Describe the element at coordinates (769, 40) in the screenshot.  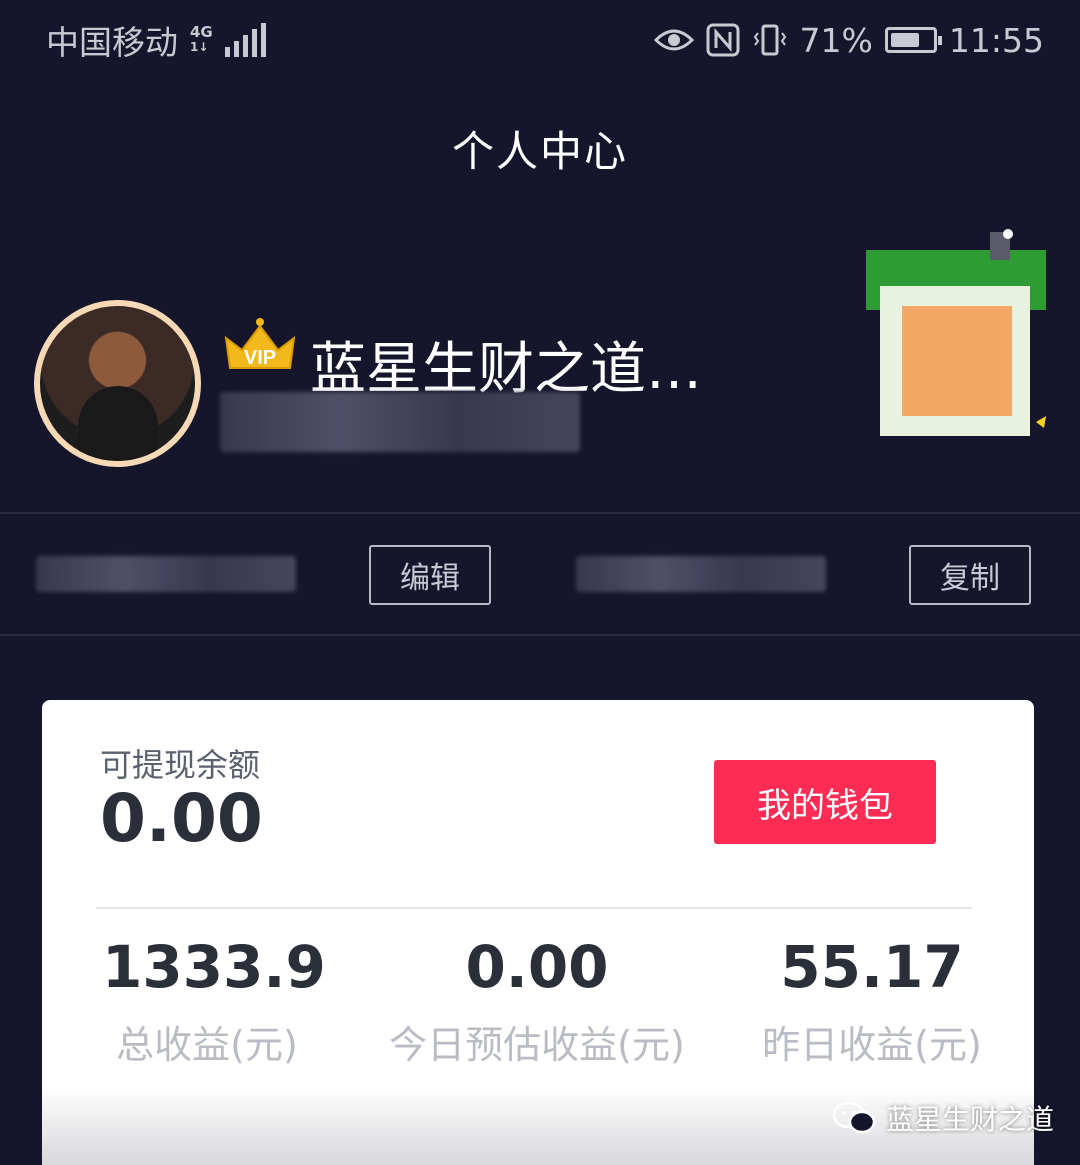
I see `vibrate-icon` at that location.